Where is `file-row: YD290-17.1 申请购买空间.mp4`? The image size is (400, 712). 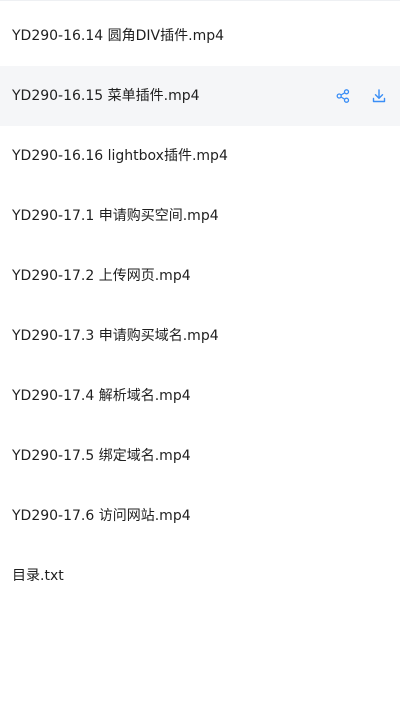
file-row: YD290-17.1 申请购买空间.mp4 is located at coordinates (200, 216).